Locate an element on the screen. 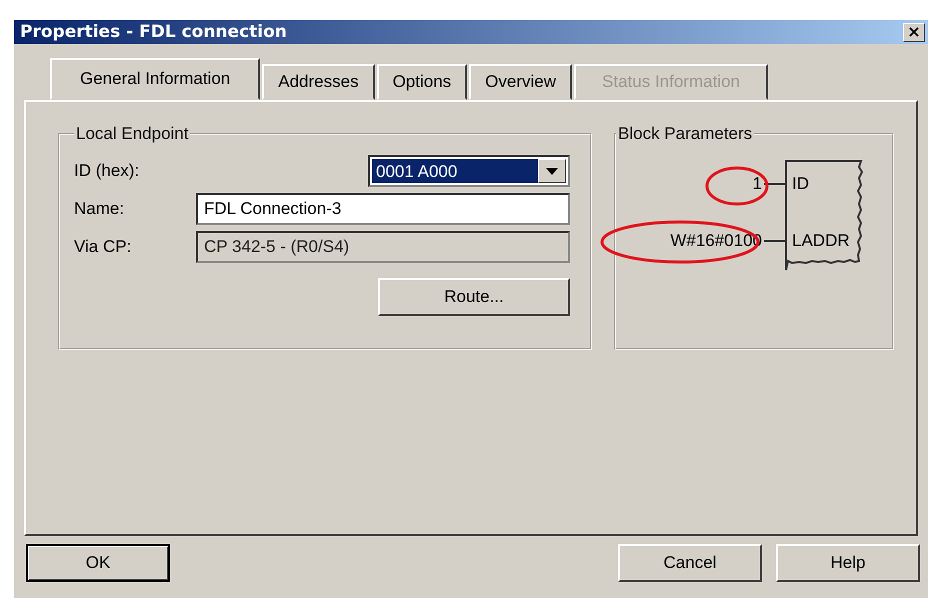 The height and width of the screenshot is (598, 928). dropdown-value: 0001 A000 is located at coordinates (455, 171).